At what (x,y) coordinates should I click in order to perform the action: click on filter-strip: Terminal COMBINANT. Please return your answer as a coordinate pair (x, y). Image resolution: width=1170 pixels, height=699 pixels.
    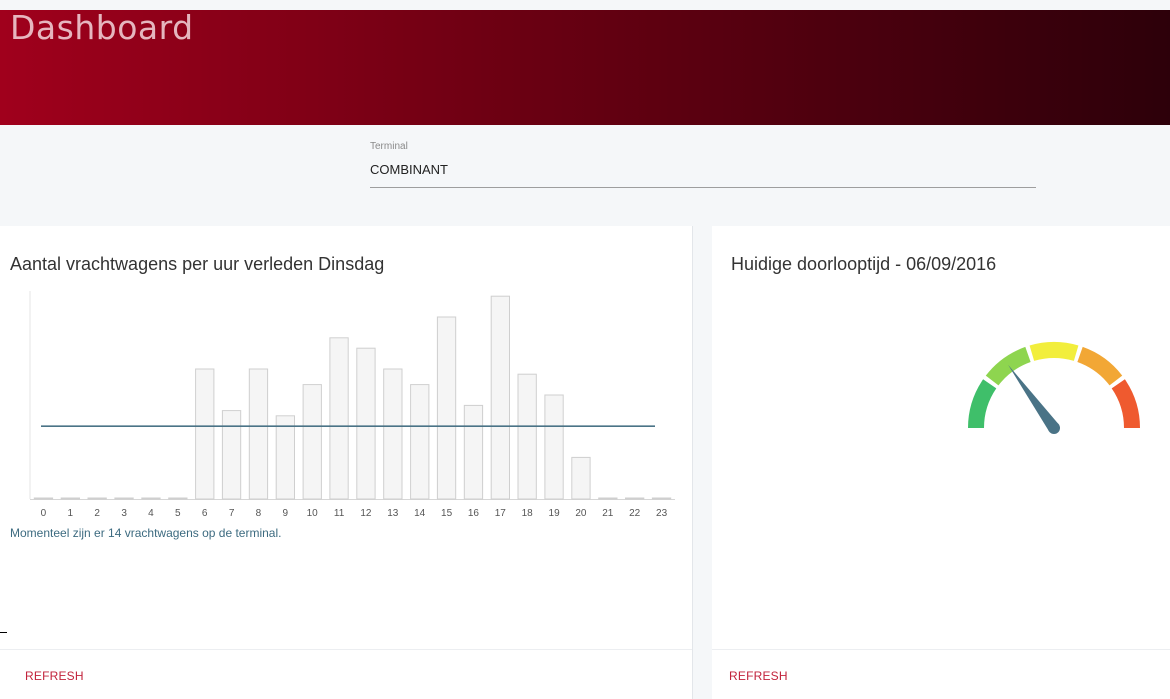
    Looking at the image, I should click on (585, 175).